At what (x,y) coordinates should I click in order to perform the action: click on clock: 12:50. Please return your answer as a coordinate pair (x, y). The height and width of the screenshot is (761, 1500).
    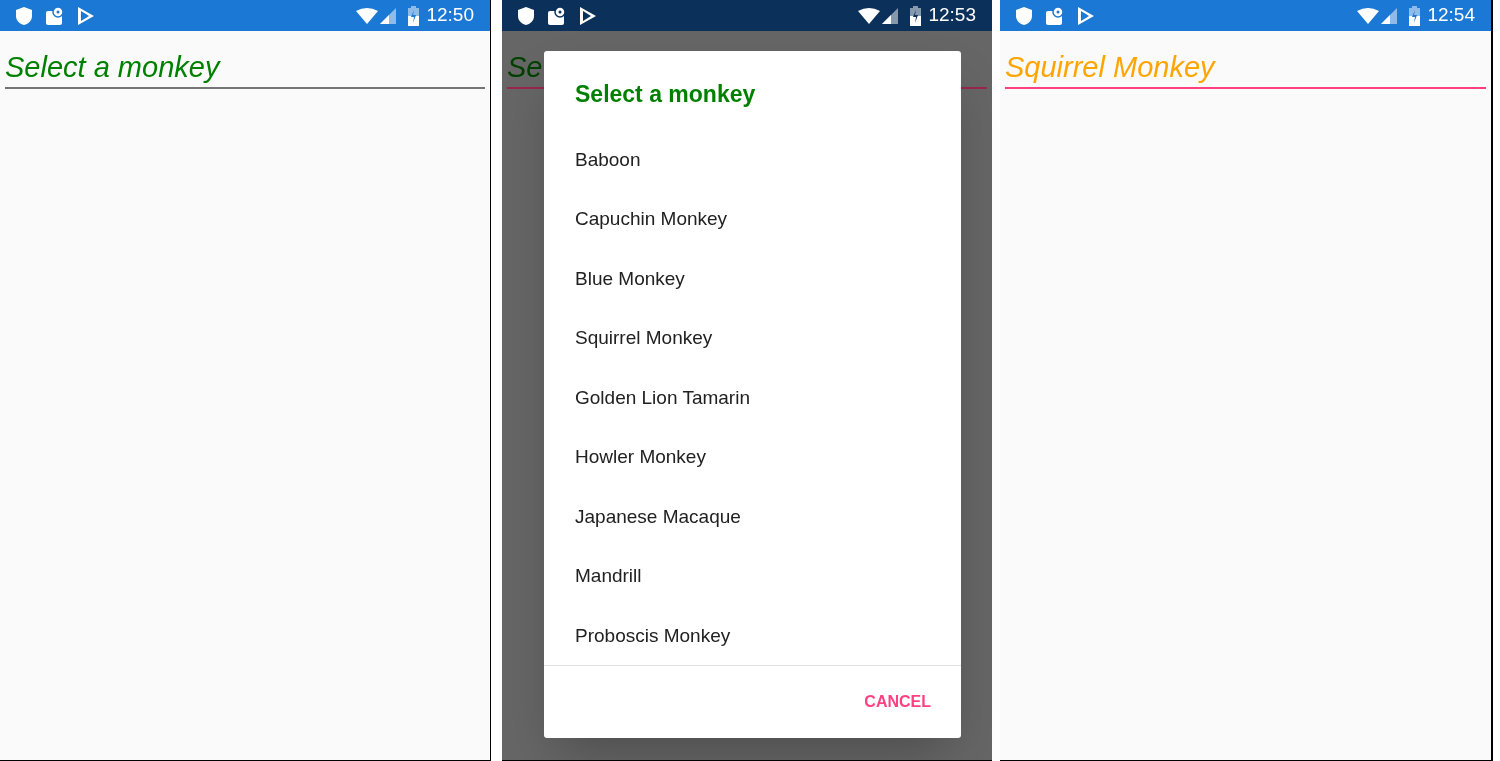
    Looking at the image, I should click on (450, 15).